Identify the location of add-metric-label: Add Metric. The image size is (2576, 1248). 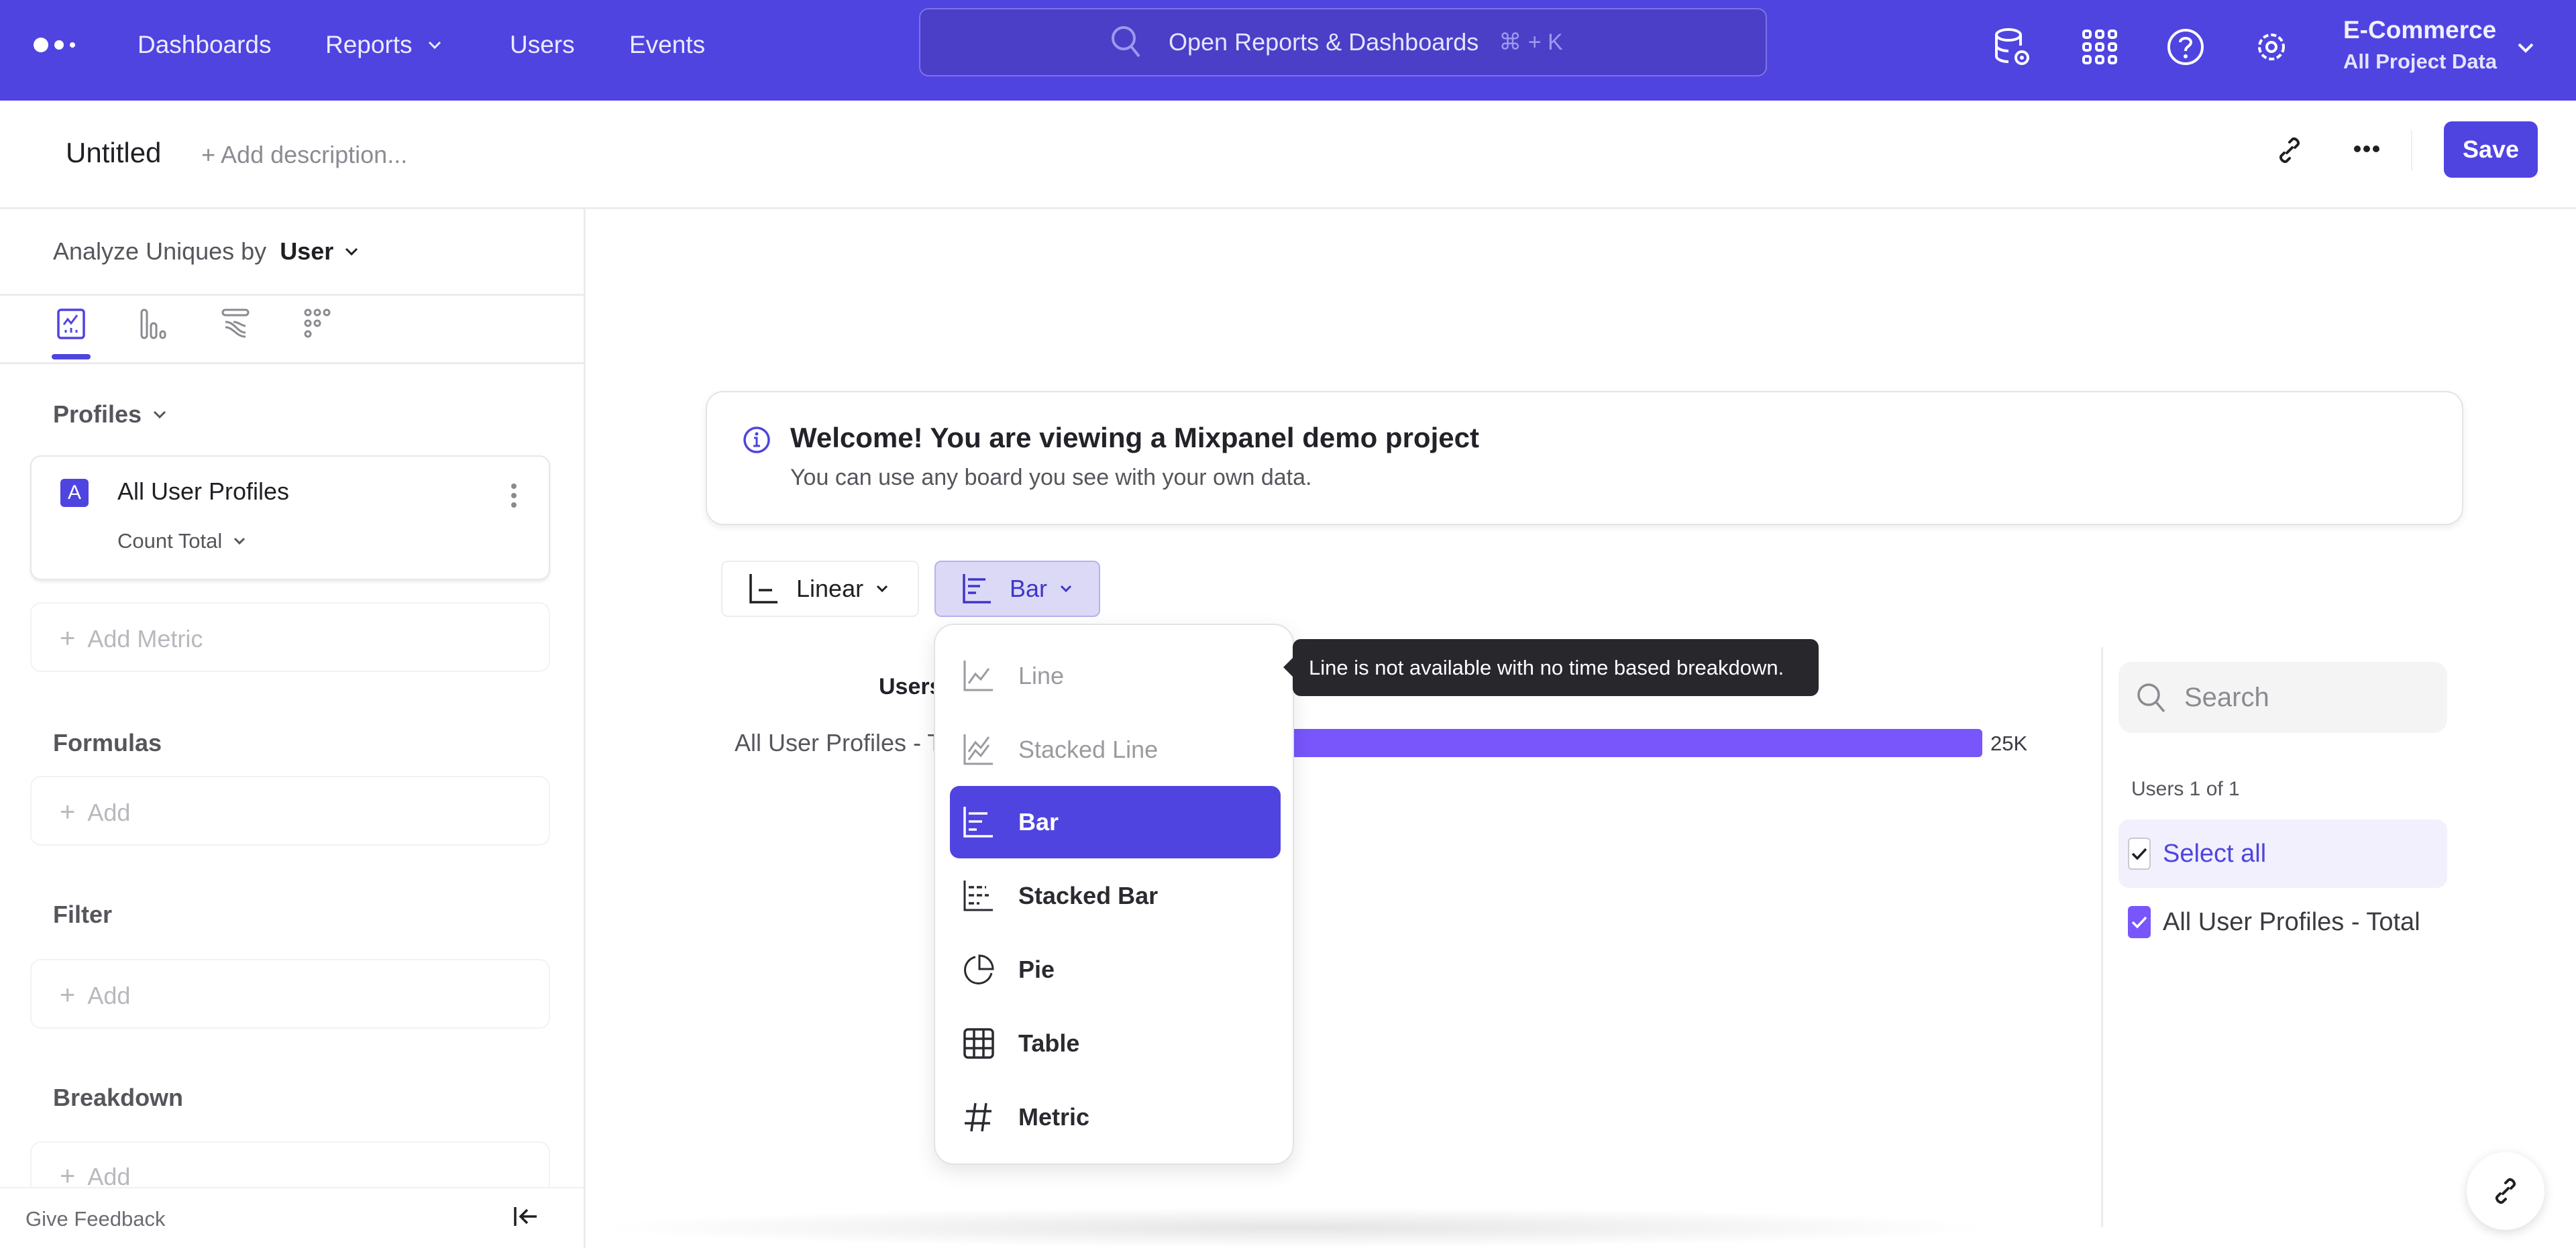
(145, 638).